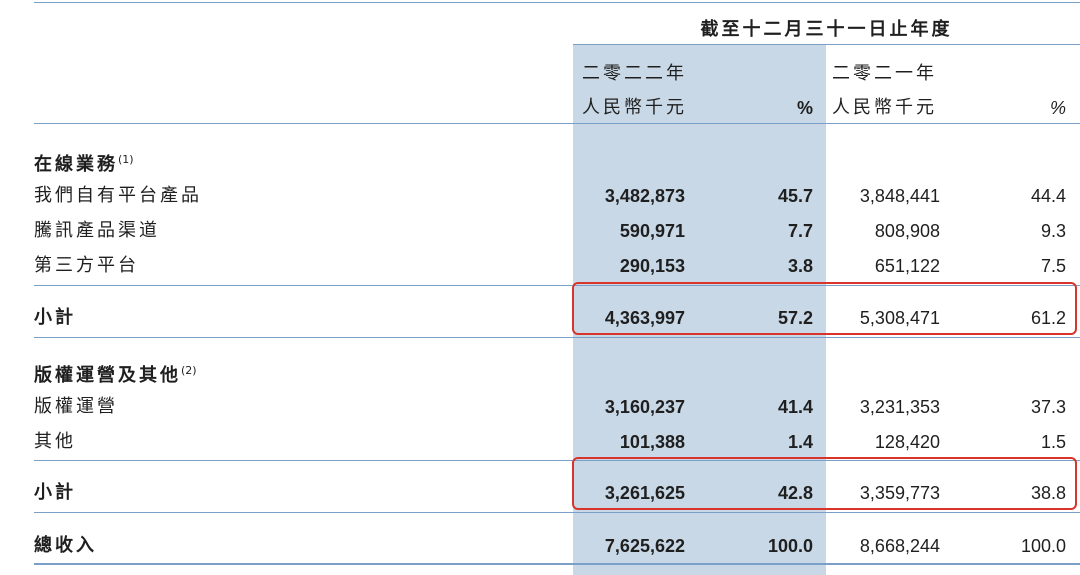 This screenshot has width=1080, height=575. What do you see at coordinates (826, 29) in the screenshot?
I see `period-header: 截至十二月三十一日止年度` at bounding box center [826, 29].